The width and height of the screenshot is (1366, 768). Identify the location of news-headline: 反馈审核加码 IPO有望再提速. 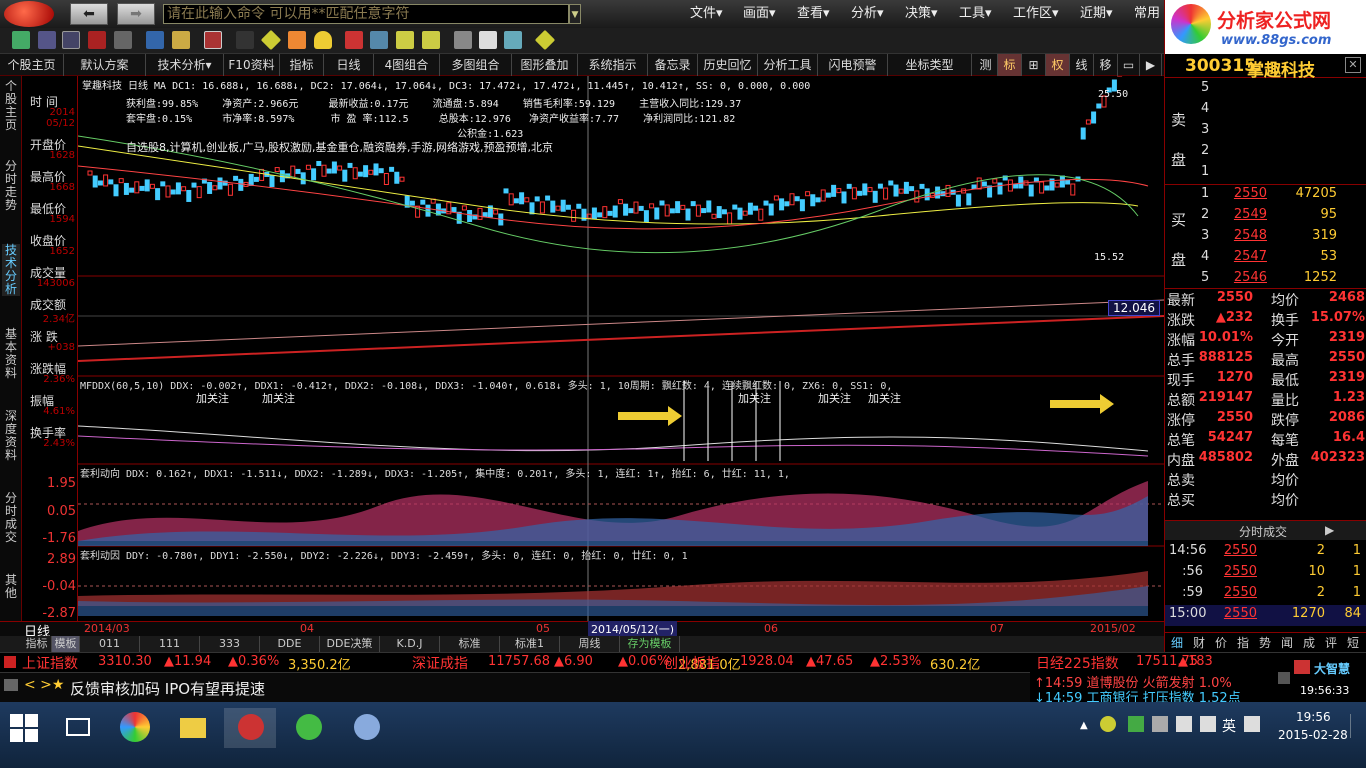
(167, 688).